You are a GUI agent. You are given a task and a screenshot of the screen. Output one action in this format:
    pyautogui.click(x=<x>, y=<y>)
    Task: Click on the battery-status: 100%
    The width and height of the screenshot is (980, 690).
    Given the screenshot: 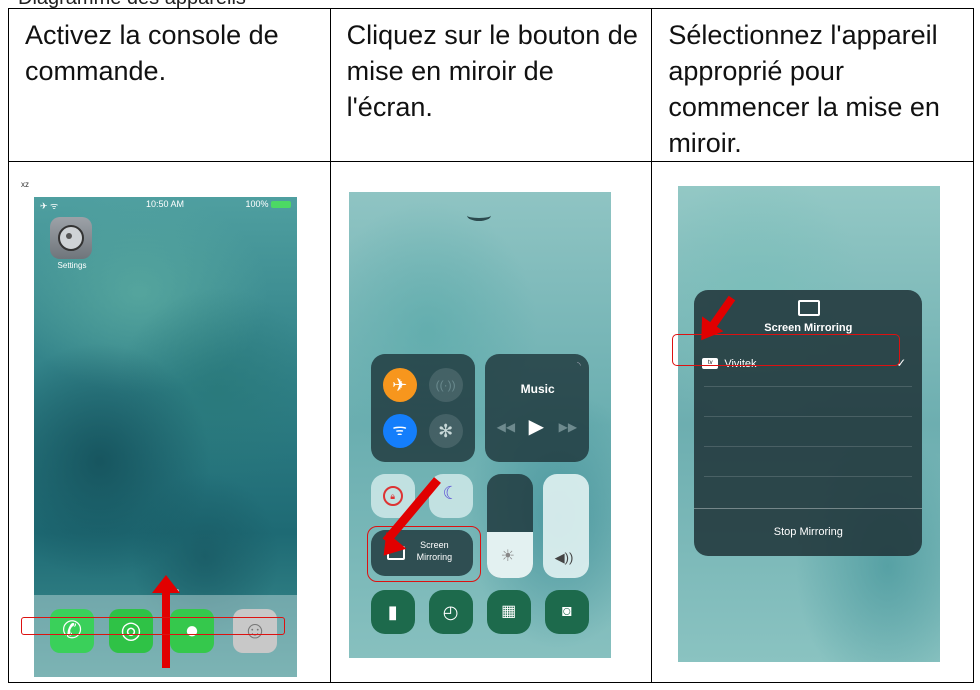 What is the action you would take?
    pyautogui.click(x=268, y=204)
    